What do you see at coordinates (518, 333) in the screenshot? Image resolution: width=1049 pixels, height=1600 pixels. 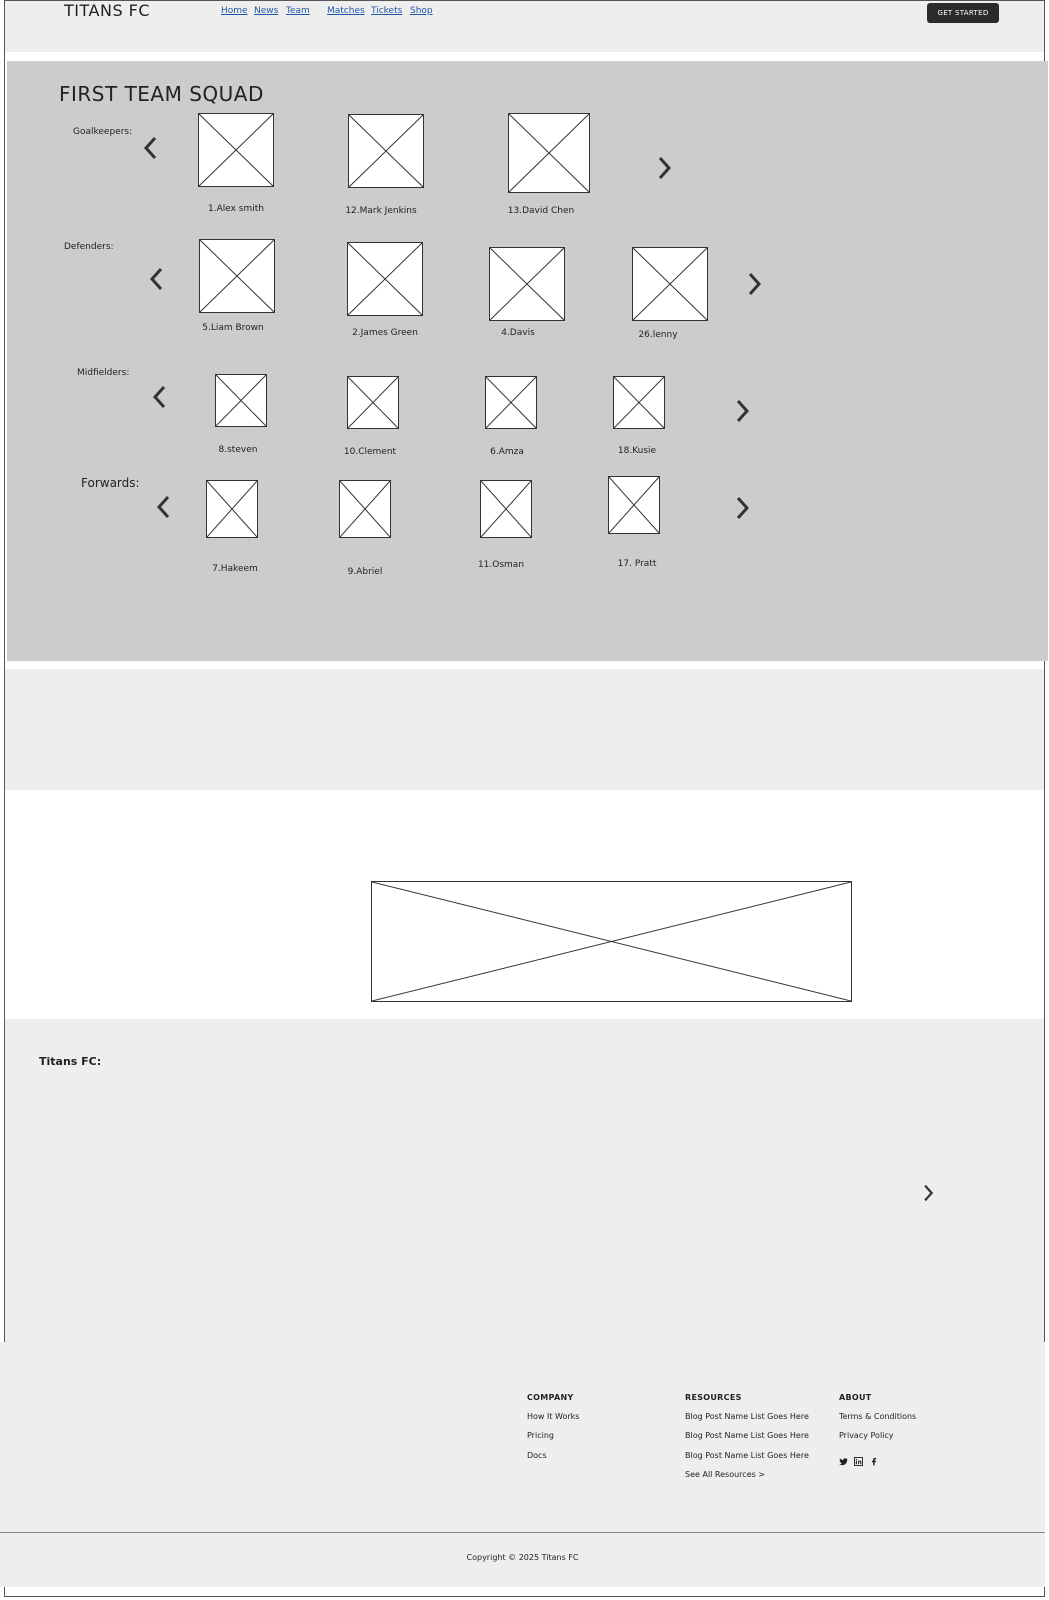 I see `player-name: 4.Davis` at bounding box center [518, 333].